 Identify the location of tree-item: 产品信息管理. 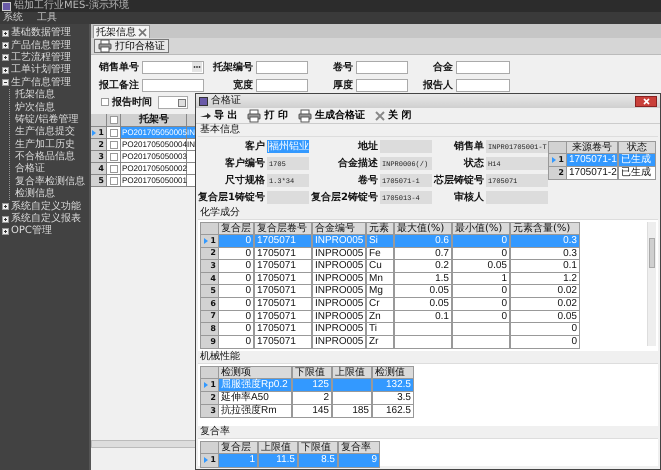
(41, 46).